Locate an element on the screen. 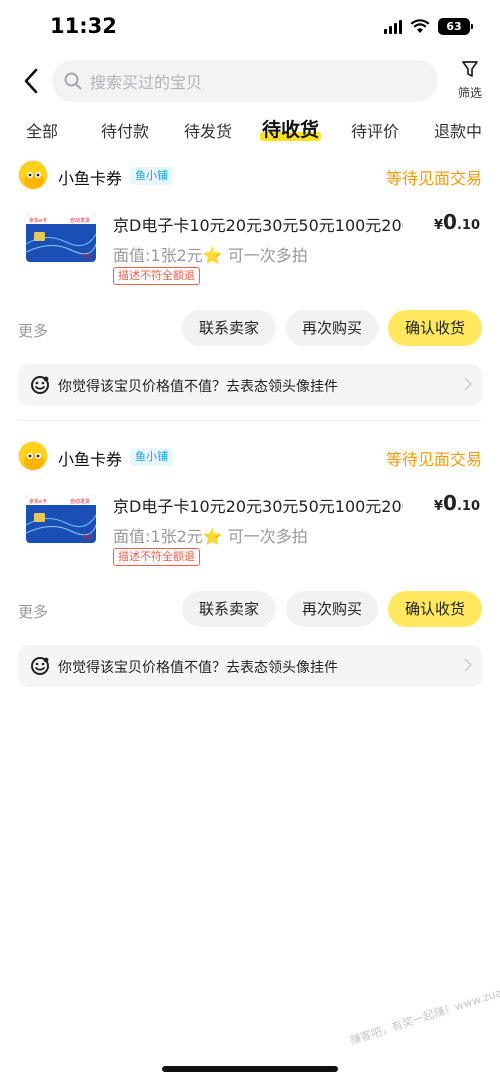  tab-pending-receipt: 待收货 is located at coordinates (291, 128).